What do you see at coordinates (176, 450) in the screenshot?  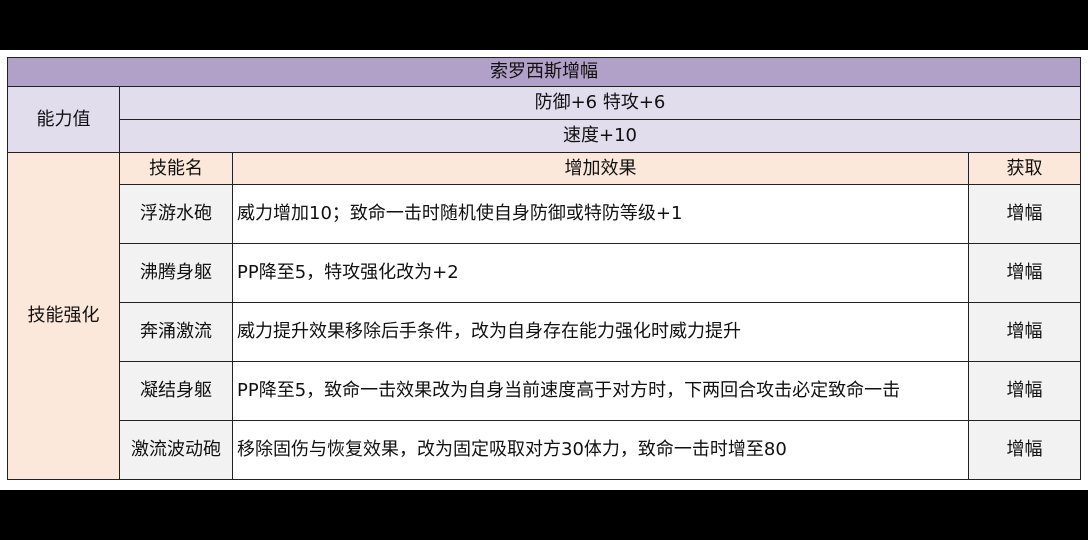 I see `skill-name: 激流波动砲` at bounding box center [176, 450].